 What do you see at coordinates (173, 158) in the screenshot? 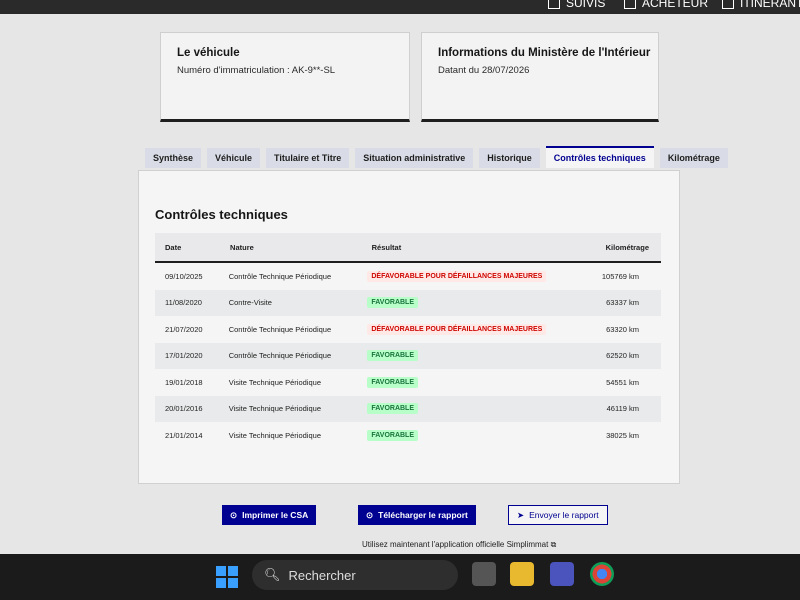
I see `tab-synthese: Synthèse` at bounding box center [173, 158].